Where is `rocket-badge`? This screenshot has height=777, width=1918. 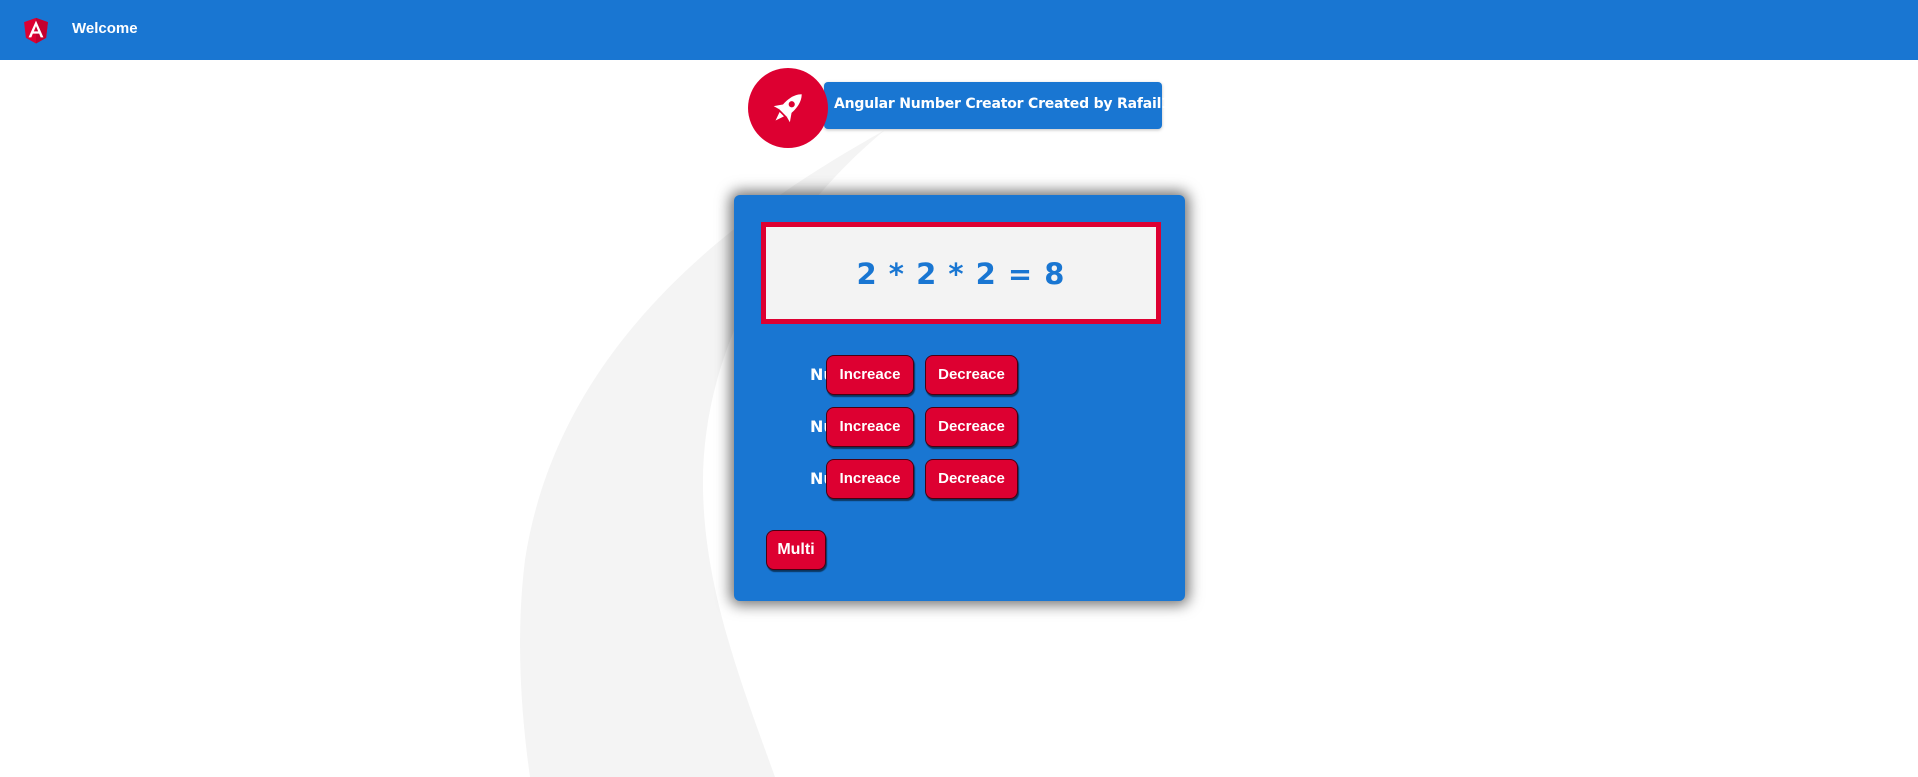
rocket-badge is located at coordinates (788, 108).